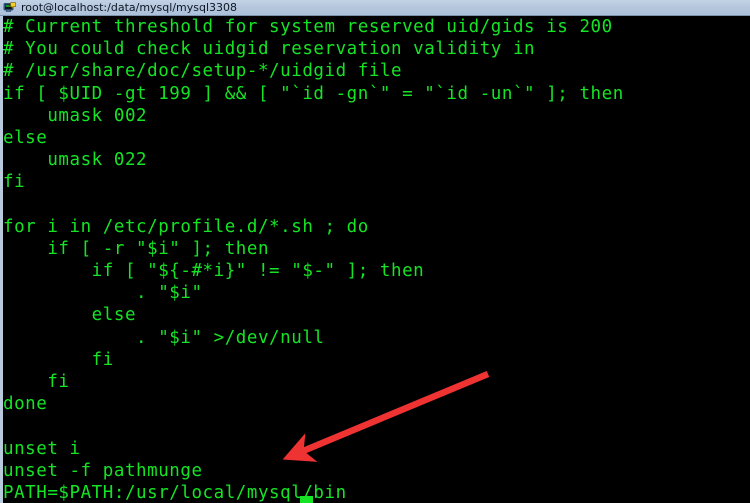 This screenshot has height=503, width=750. Describe the element at coordinates (375, 8) in the screenshot. I see `window-titlebar: root@localhost:/data/mysql/mysql3308` at that location.